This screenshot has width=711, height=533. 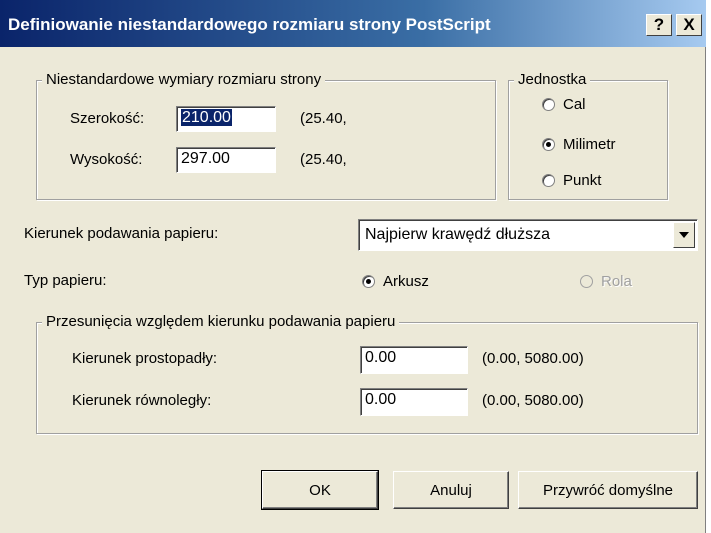 I want to click on perpendicular-input: 0.00, so click(x=414, y=360).